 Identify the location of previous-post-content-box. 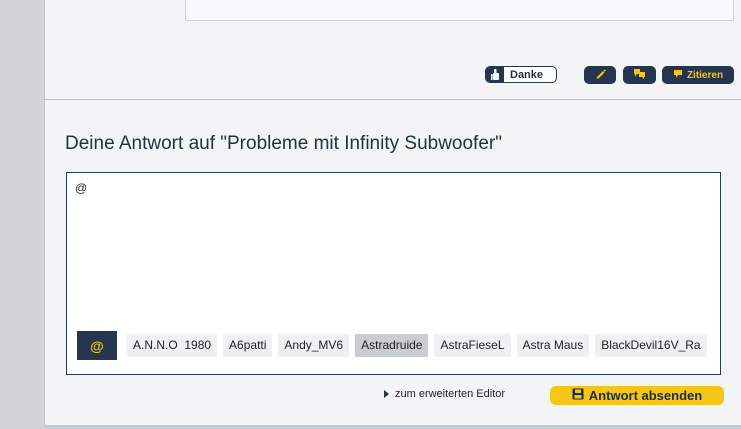
(459, 10).